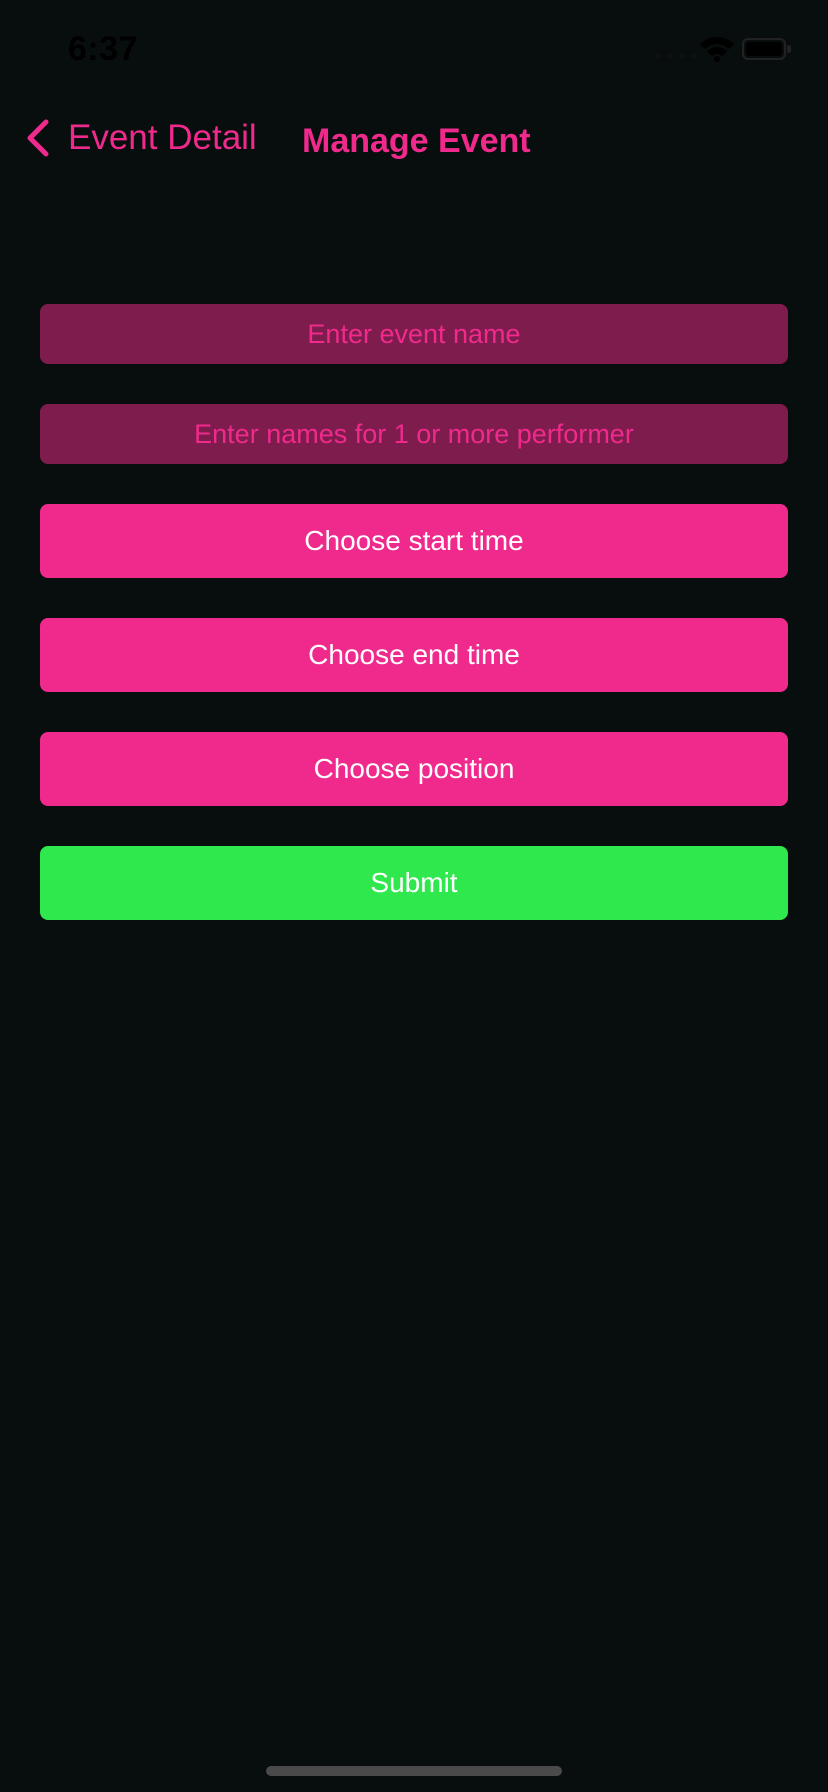 This screenshot has width=828, height=1792. Describe the element at coordinates (414, 48) in the screenshot. I see `status-bar: 6:37` at that location.